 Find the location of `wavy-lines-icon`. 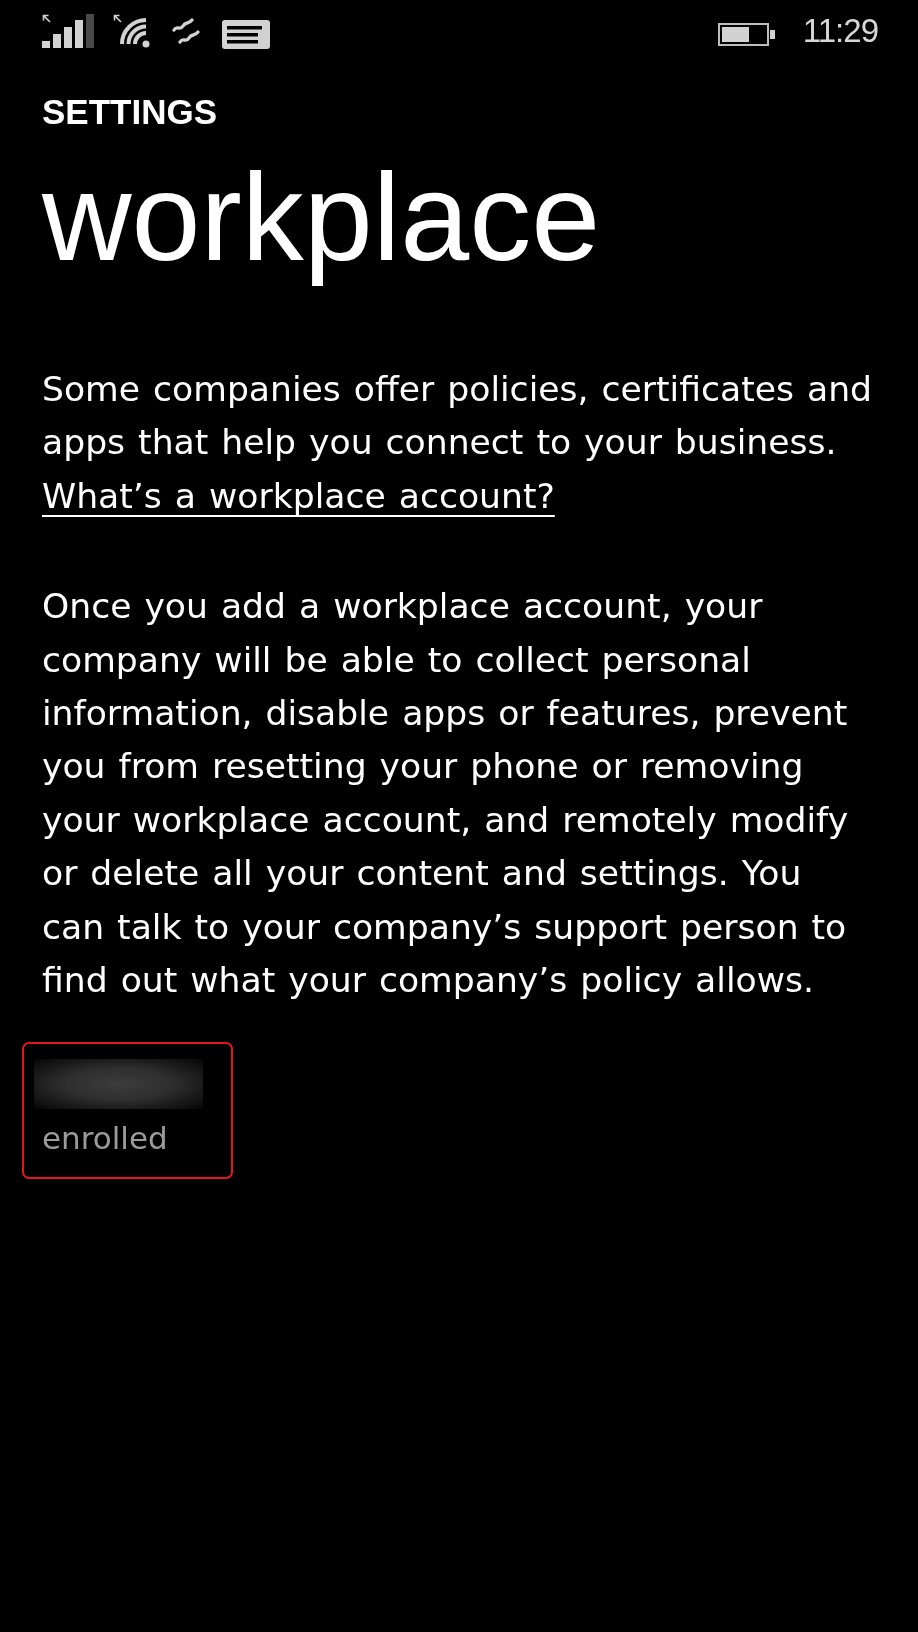

wavy-lines-icon is located at coordinates (186, 31).